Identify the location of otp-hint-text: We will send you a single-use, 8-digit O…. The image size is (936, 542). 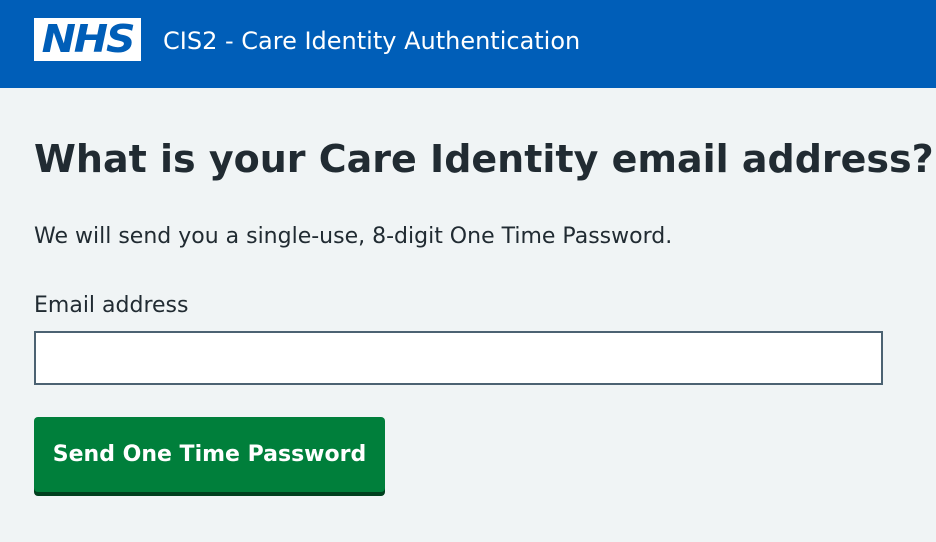
(353, 236).